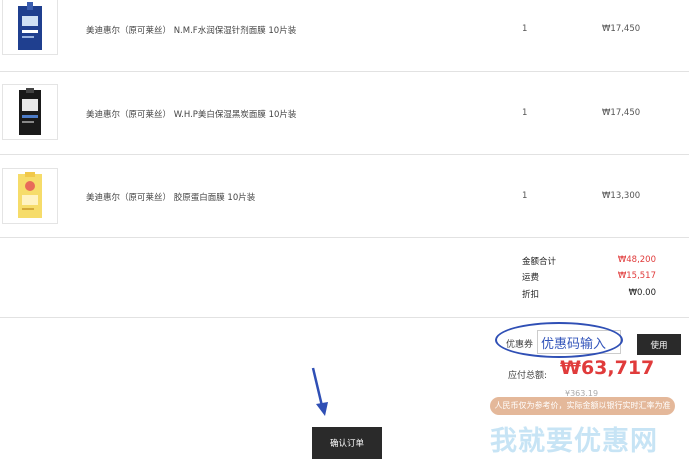 The image size is (689, 459). I want to click on product-name: 美迪惠尔（原可莱丝） N.M.F水润保湿针剂面膜 10片装, so click(191, 30).